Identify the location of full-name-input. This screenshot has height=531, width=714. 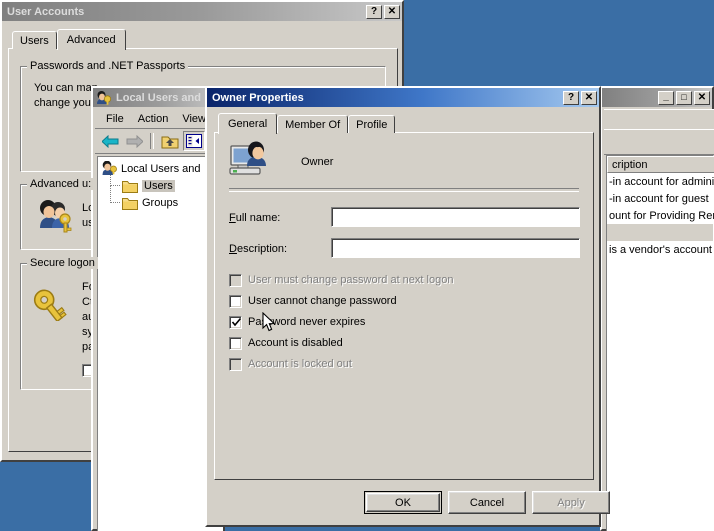
(455, 217).